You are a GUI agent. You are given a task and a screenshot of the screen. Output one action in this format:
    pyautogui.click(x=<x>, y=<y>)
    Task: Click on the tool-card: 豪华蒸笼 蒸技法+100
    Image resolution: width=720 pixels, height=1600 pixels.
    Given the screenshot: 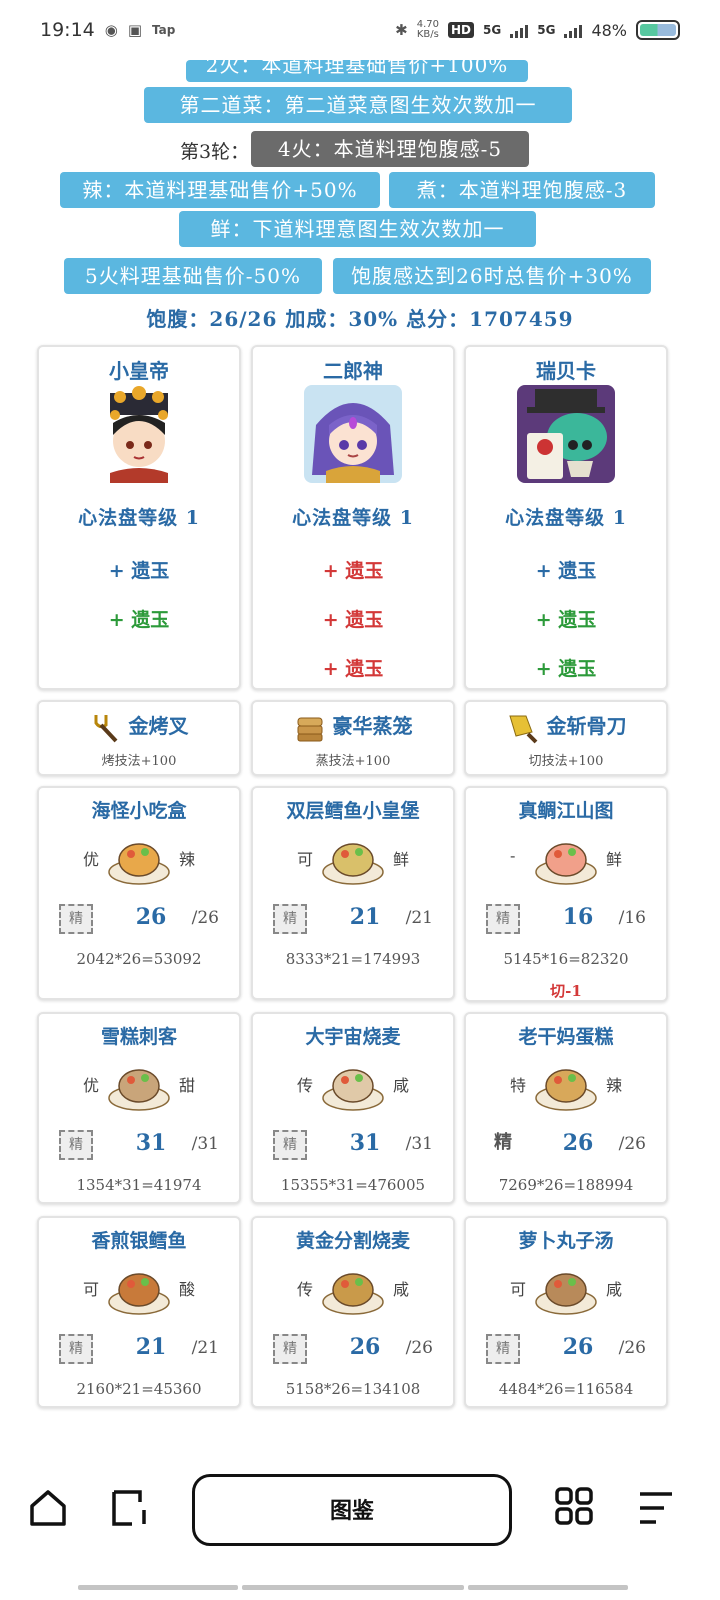 What is the action you would take?
    pyautogui.click(x=353, y=738)
    